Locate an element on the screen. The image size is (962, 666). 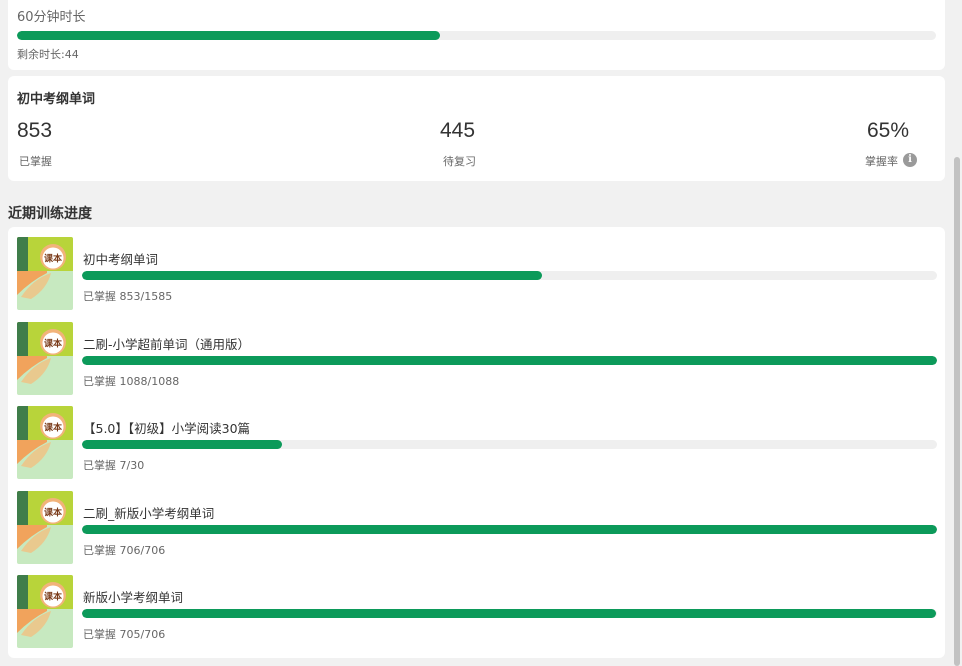
mastery-rate: 65% is located at coordinates (888, 130).